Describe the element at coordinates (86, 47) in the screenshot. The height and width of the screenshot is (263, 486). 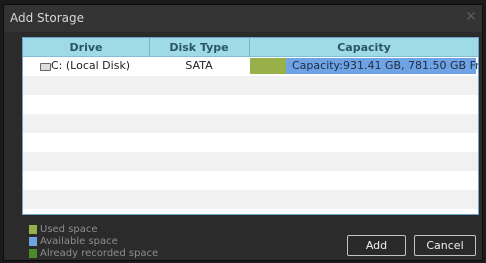
I see `column-header-drive: Drive` at that location.